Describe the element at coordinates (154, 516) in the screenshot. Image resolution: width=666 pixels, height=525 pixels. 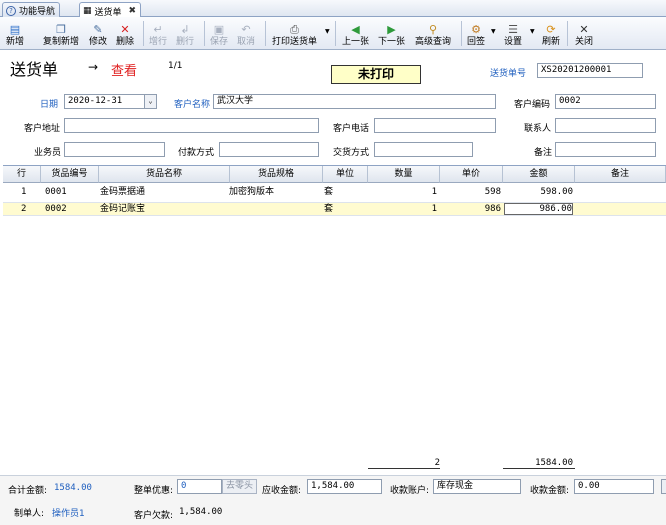
I see `debt-label: 客户欠款:` at that location.